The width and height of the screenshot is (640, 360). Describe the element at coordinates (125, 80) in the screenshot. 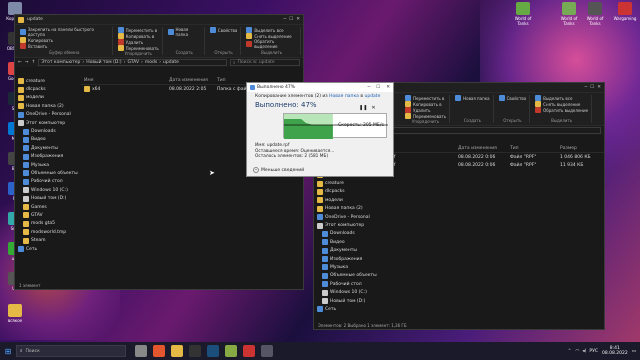

I see `col-name: Имя` at that location.